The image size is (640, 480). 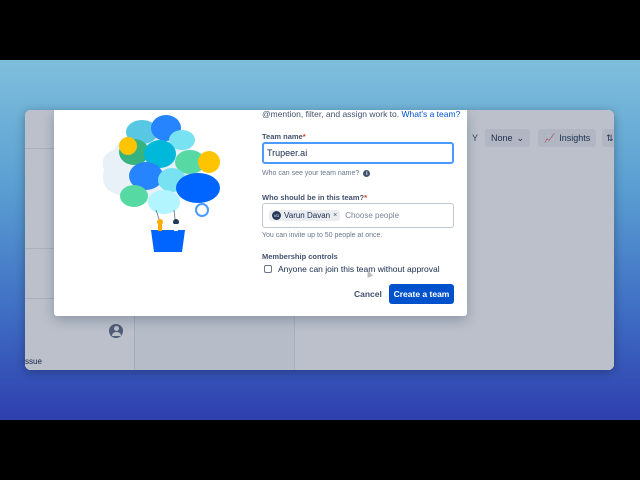 What do you see at coordinates (268, 269) in the screenshot?
I see `approval-checkbox` at bounding box center [268, 269].